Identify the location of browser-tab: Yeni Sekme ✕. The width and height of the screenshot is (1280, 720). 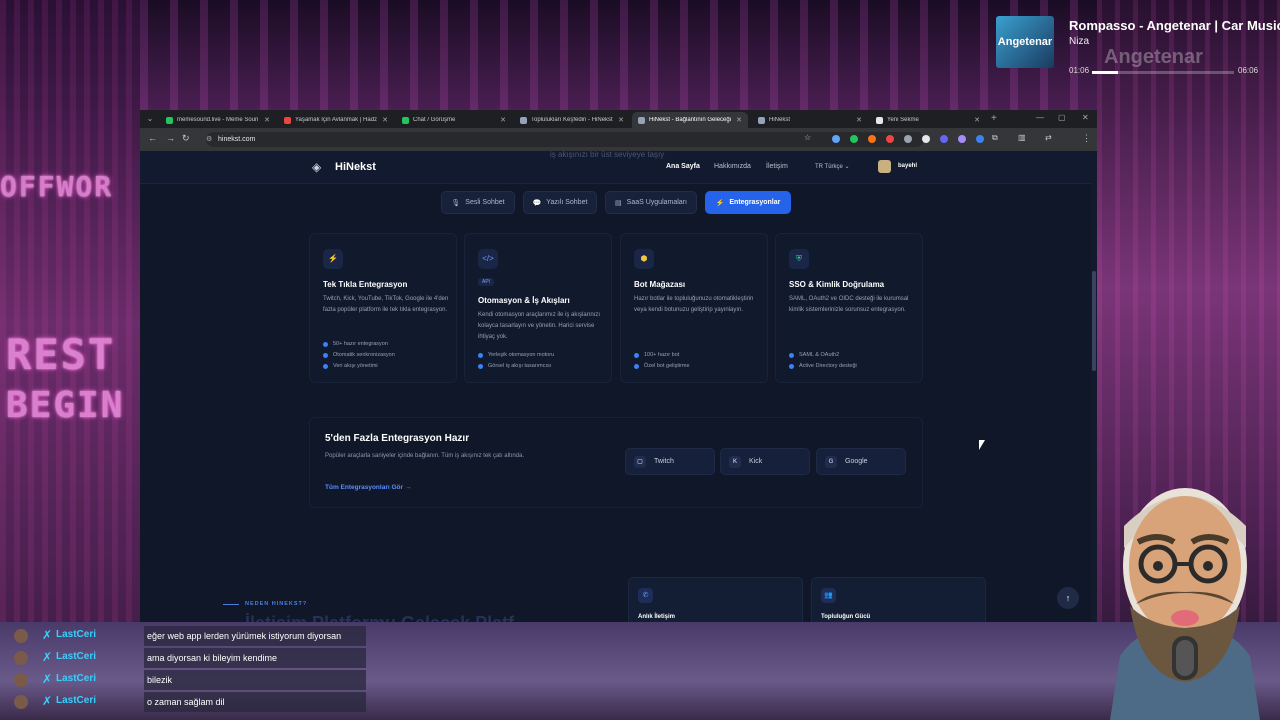
(928, 120).